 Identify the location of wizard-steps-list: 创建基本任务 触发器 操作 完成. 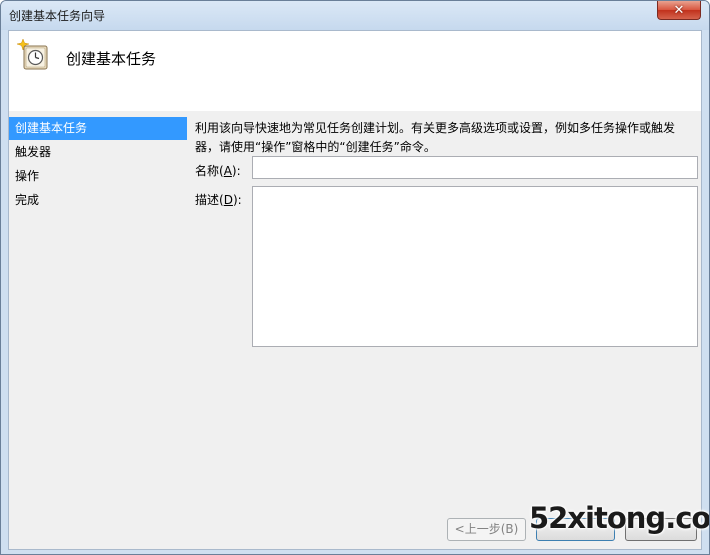
(98, 165).